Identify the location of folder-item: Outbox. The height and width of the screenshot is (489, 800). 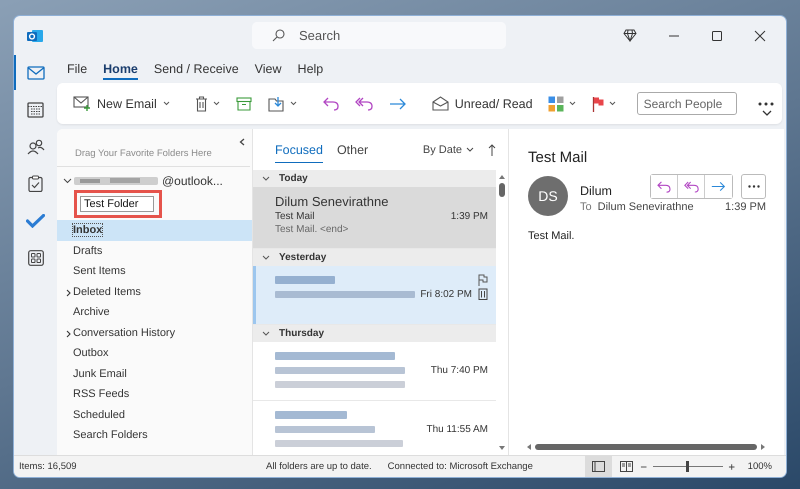
(154, 353).